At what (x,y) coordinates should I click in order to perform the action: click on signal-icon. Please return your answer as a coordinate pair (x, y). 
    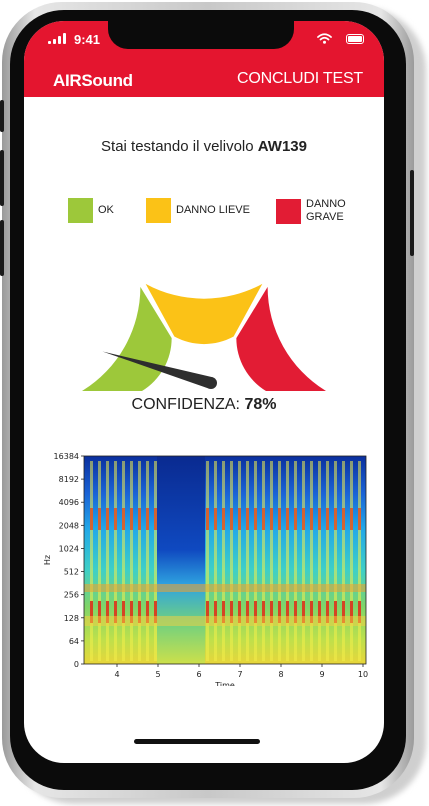
    Looking at the image, I should click on (57, 38).